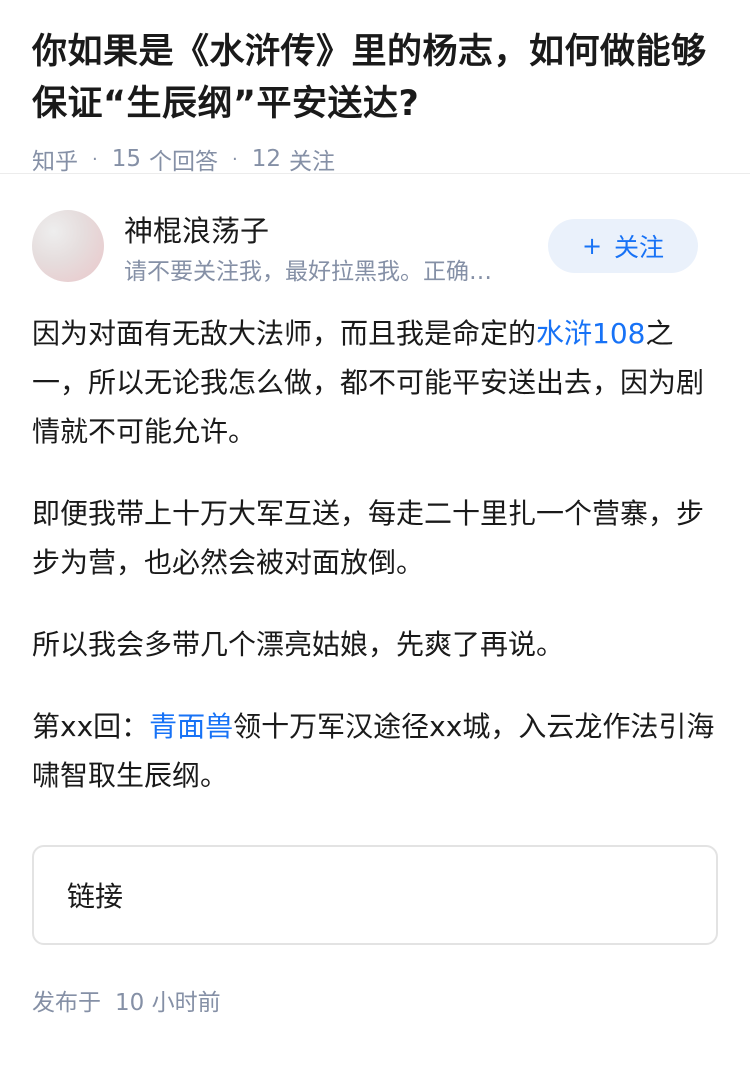  I want to click on author-row: 神棍浪荡子 请不要关注我，最好拉黑我。正确… + 关注, so click(375, 231).